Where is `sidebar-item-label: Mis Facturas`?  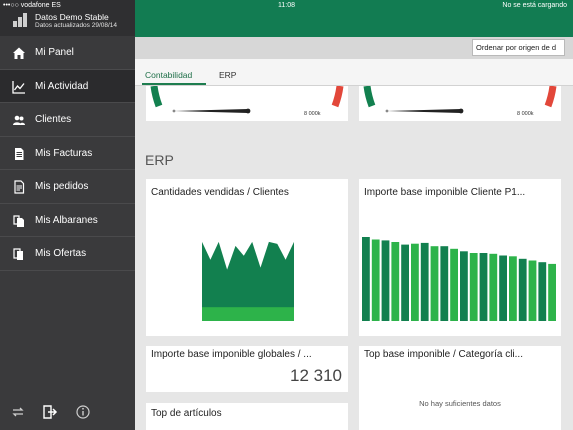
sidebar-item-label: Mis Facturas is located at coordinates (64, 153).